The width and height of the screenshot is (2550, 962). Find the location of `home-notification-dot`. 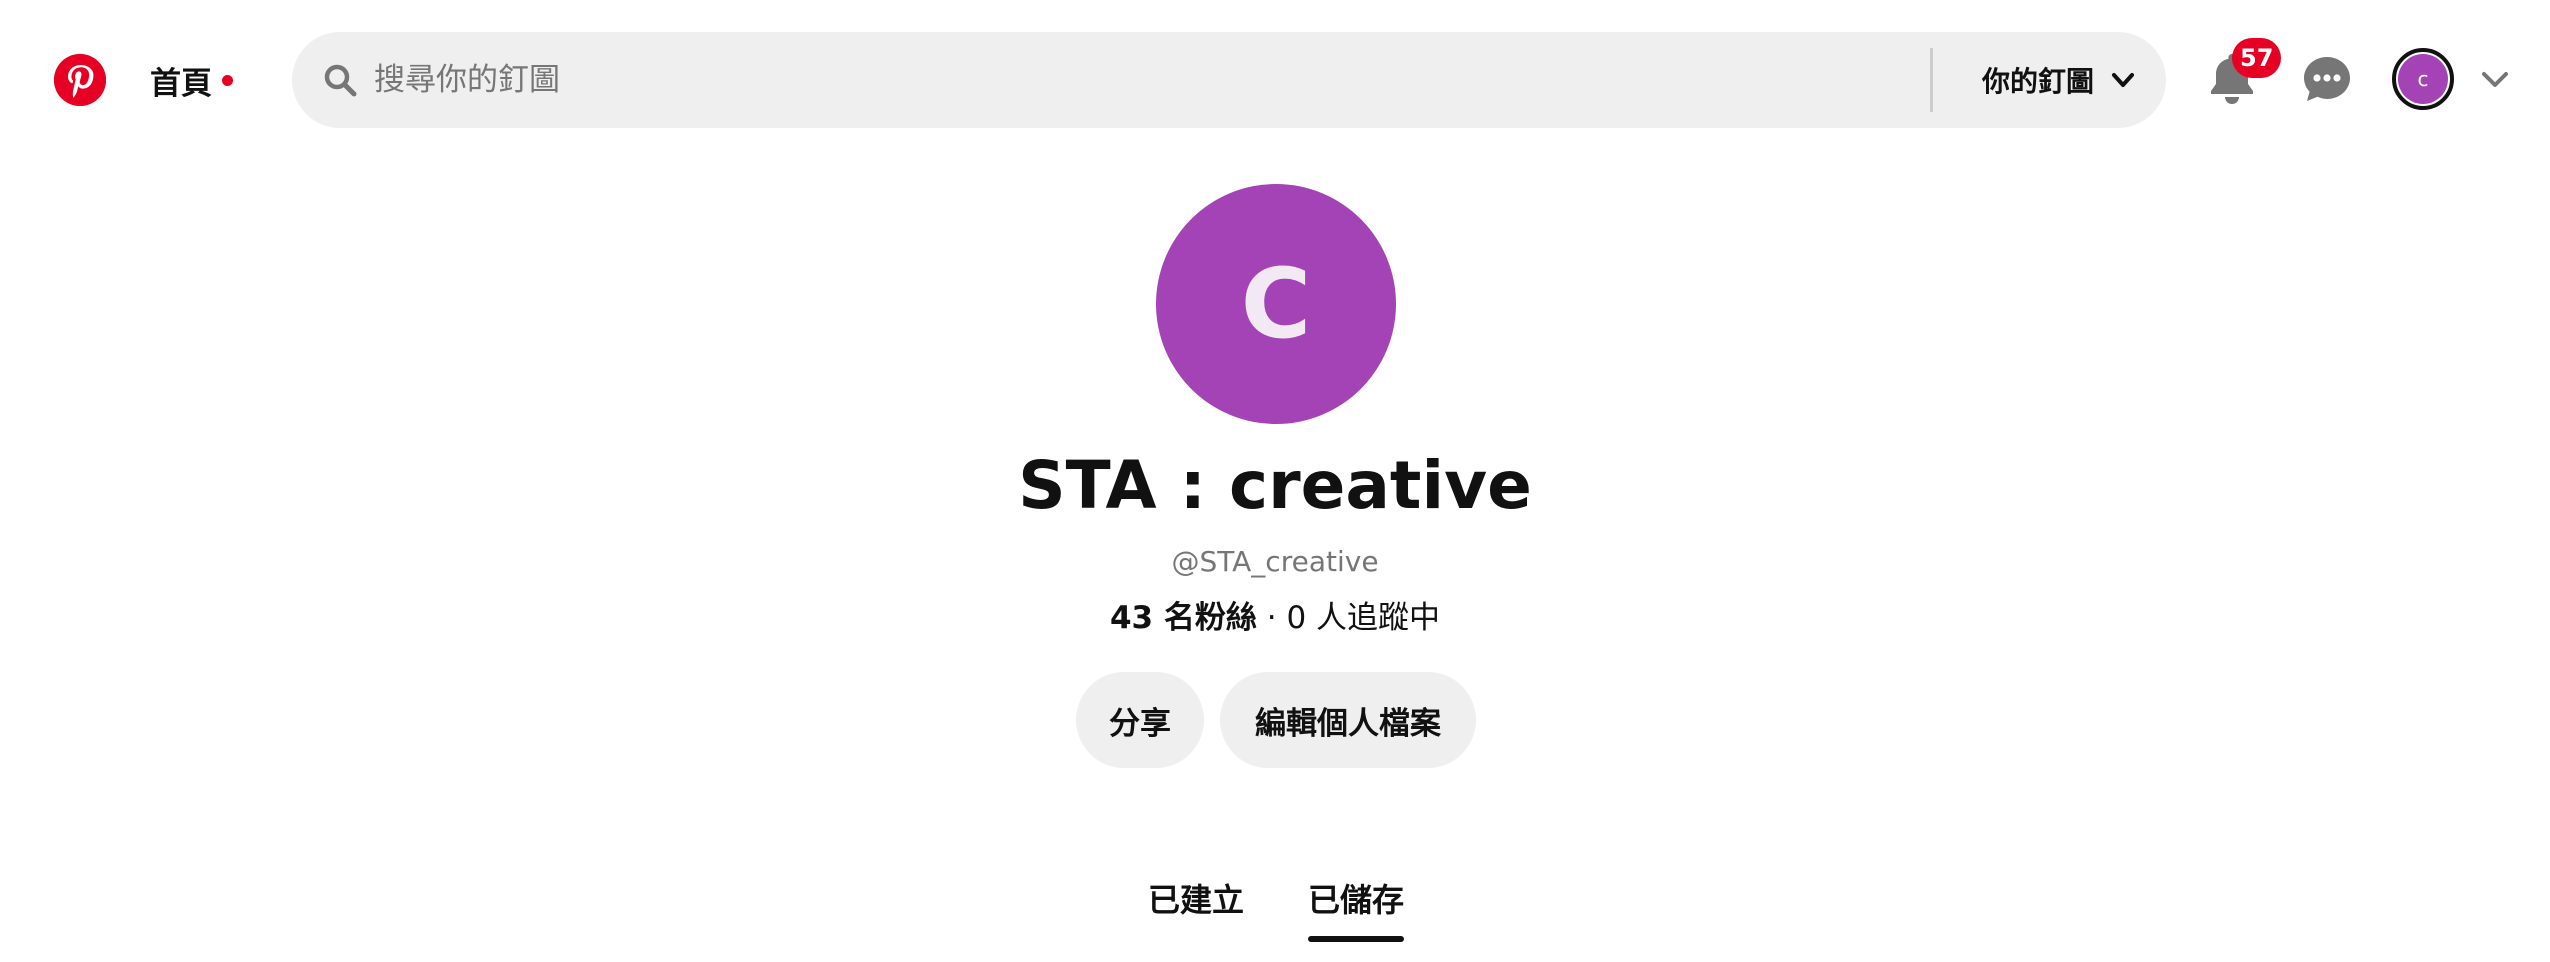

home-notification-dot is located at coordinates (227, 80).